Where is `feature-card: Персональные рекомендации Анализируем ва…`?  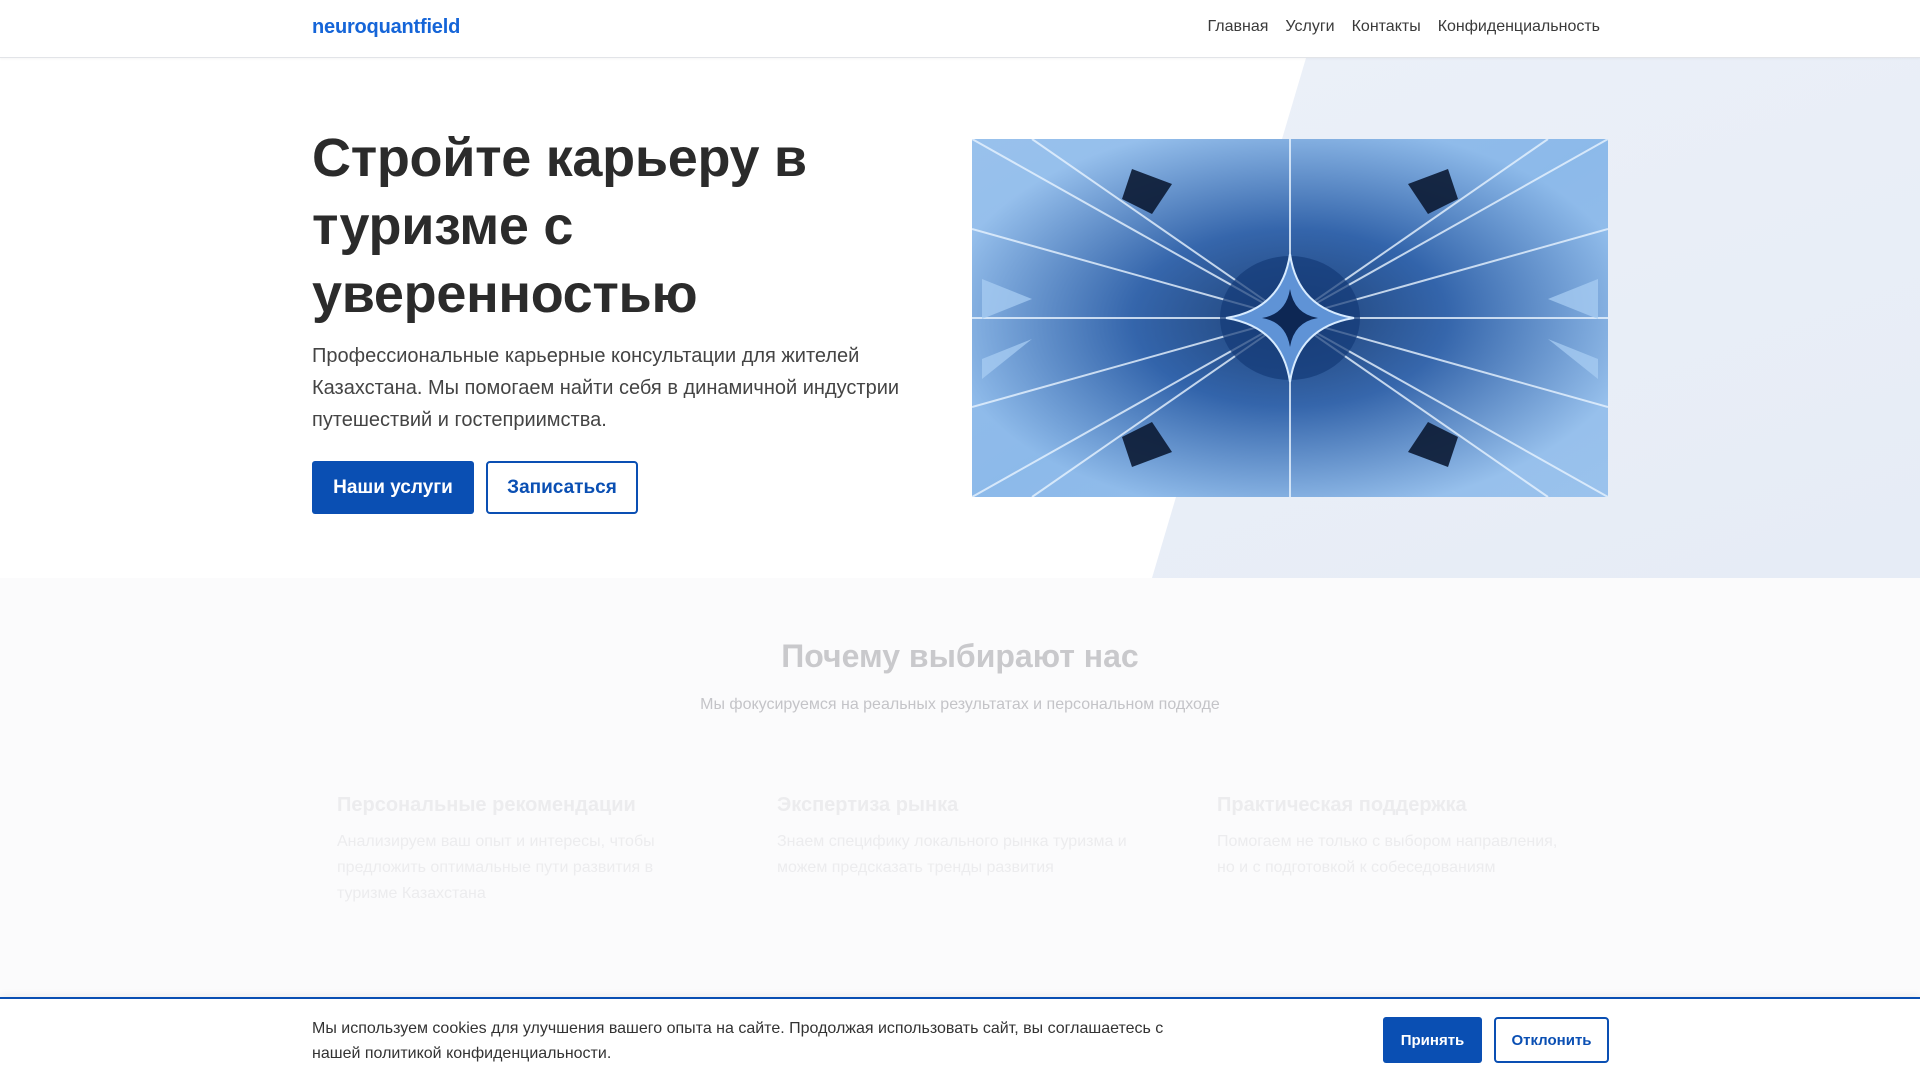
feature-card: Персональные рекомендации Анализируем ва… is located at coordinates (512, 850).